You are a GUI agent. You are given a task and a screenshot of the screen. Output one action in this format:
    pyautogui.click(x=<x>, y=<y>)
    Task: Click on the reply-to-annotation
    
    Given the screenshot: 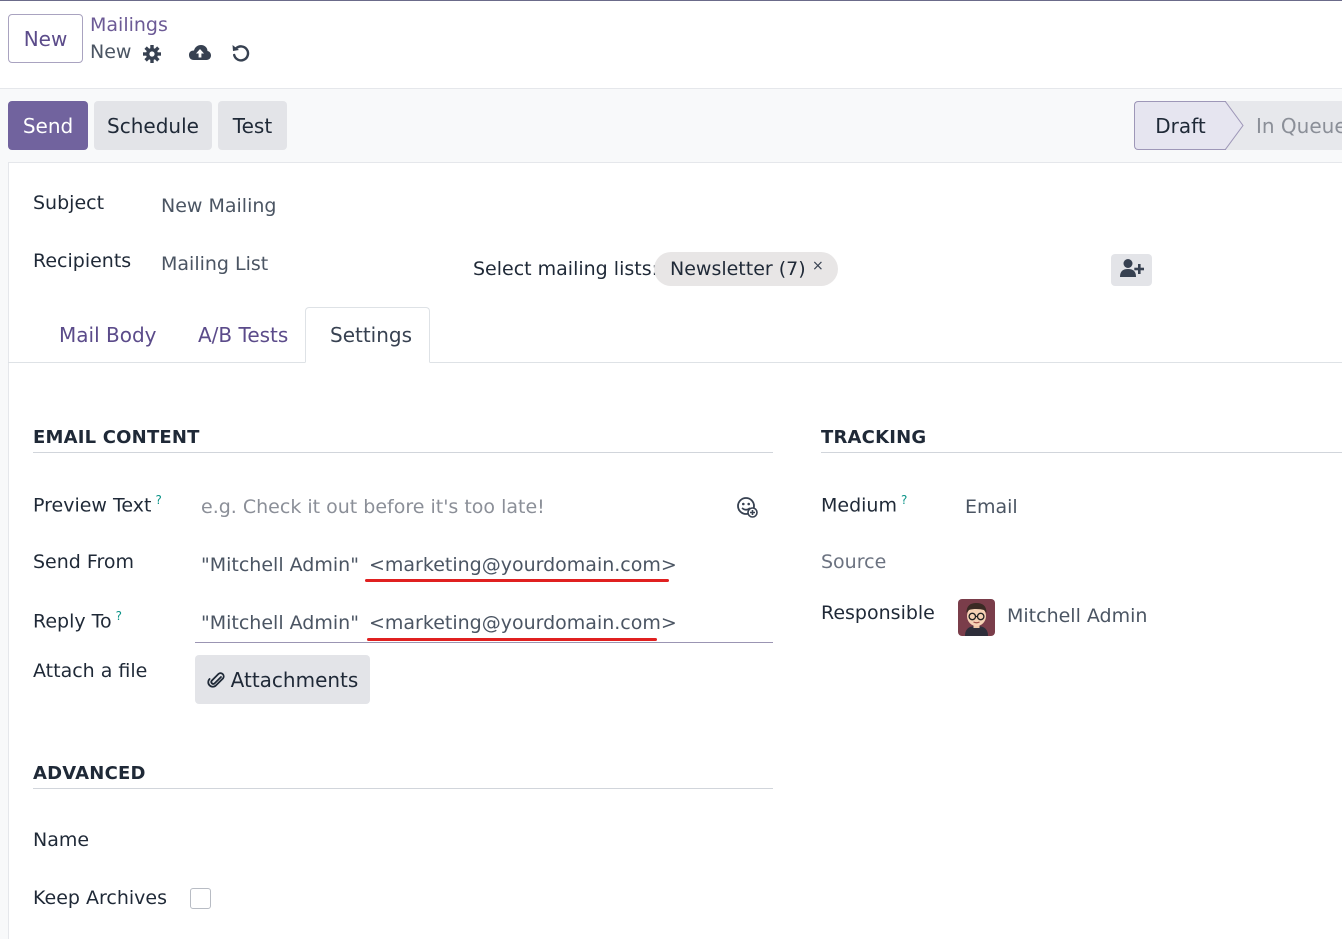 What is the action you would take?
    pyautogui.click(x=512, y=639)
    